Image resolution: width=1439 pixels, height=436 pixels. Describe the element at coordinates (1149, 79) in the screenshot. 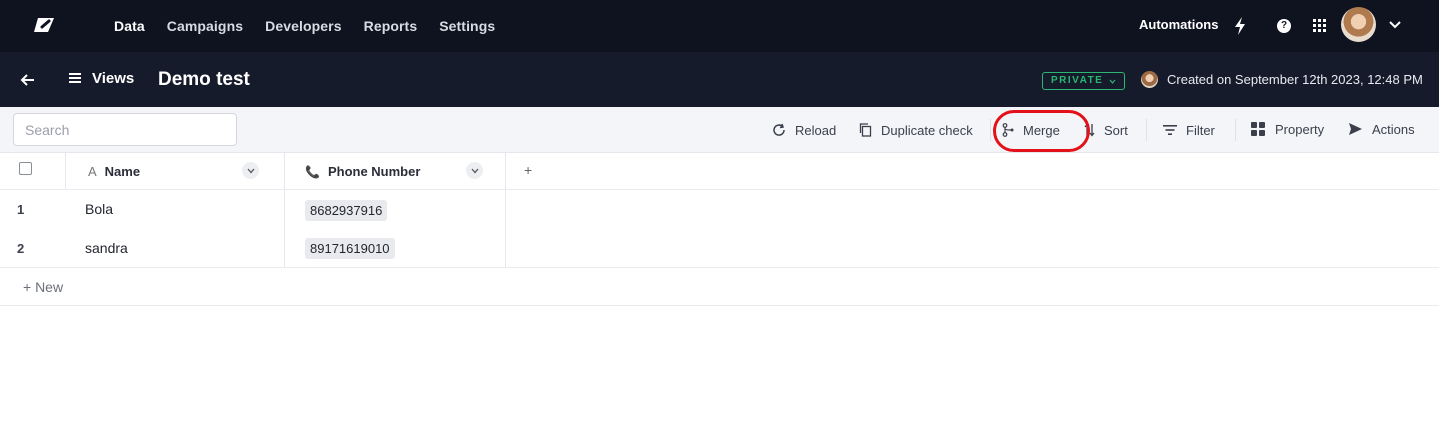

I see `creator-avatar` at that location.